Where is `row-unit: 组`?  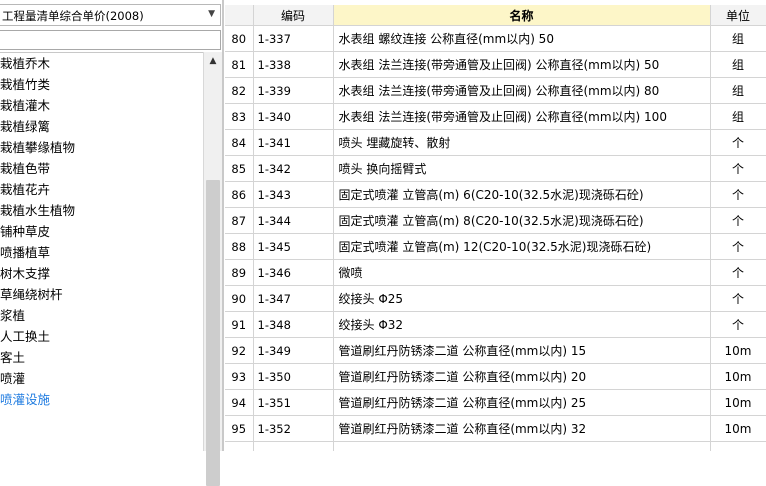 row-unit: 组 is located at coordinates (738, 64).